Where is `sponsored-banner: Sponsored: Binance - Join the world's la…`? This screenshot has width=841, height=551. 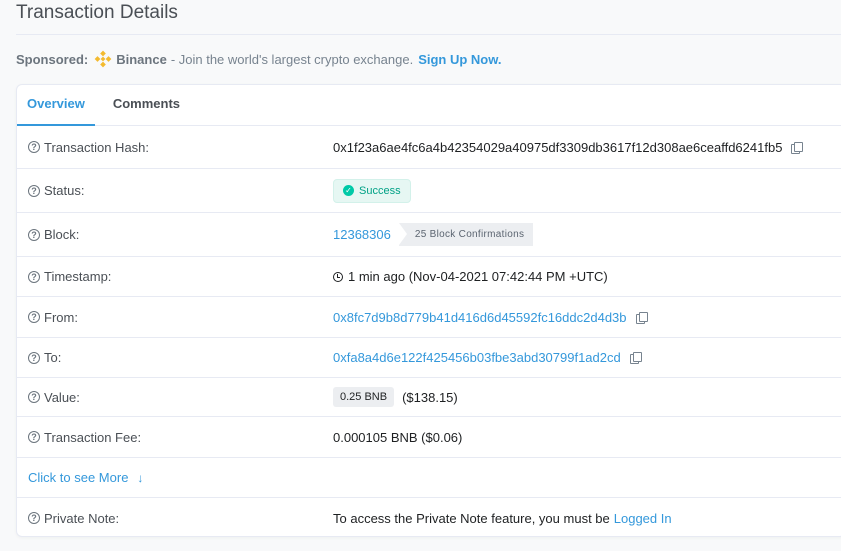 sponsored-banner: Sponsored: Binance - Join the world's la… is located at coordinates (259, 59).